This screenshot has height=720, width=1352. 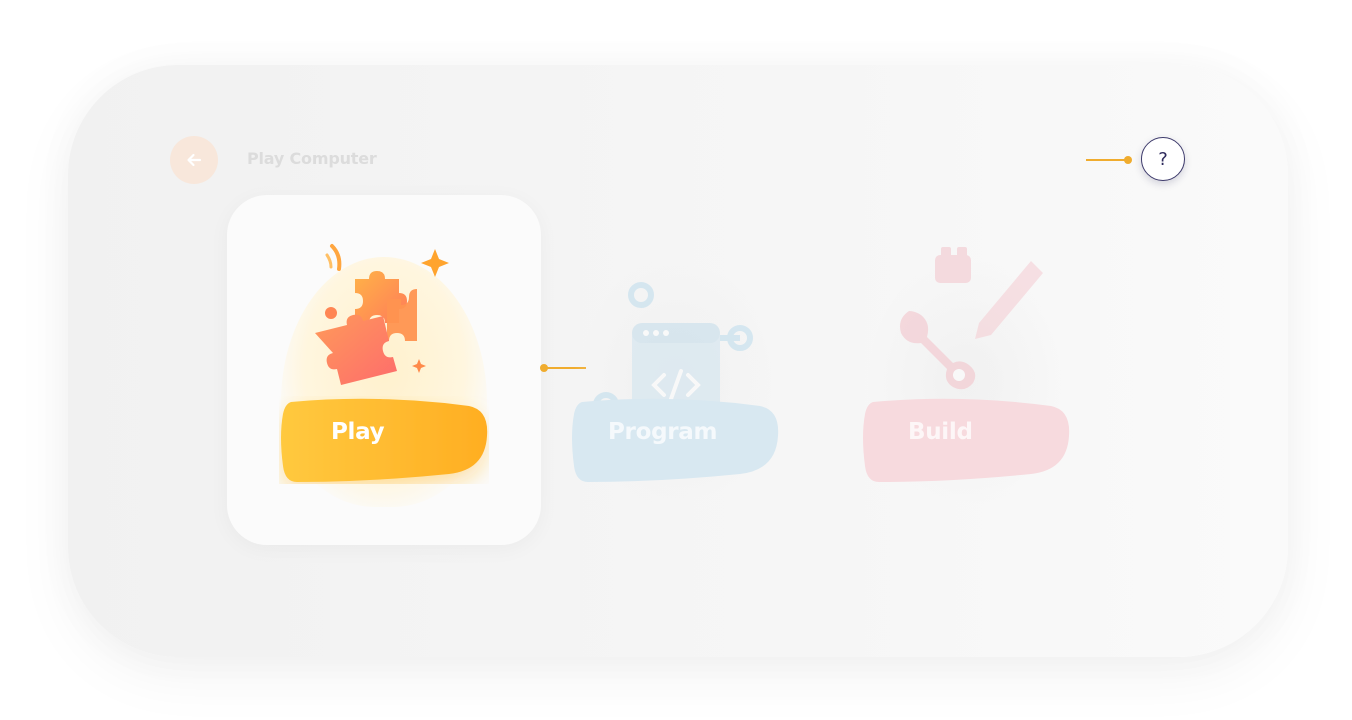 I want to click on mode-card-play: Play, so click(x=384, y=370).